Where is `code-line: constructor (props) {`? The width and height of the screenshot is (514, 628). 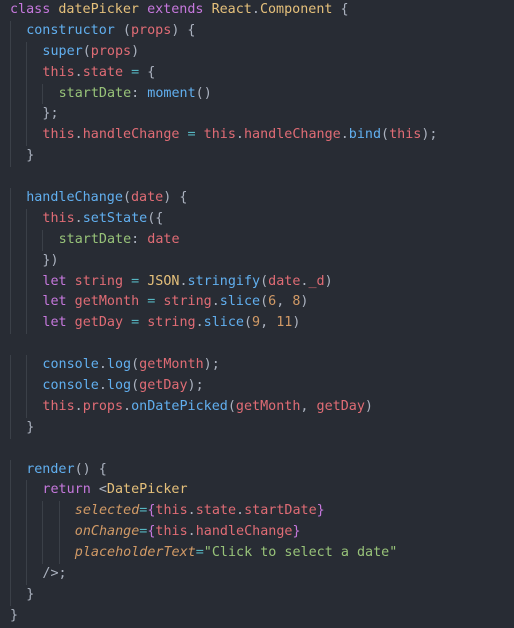
code-line: constructor (props) { is located at coordinates (257, 31).